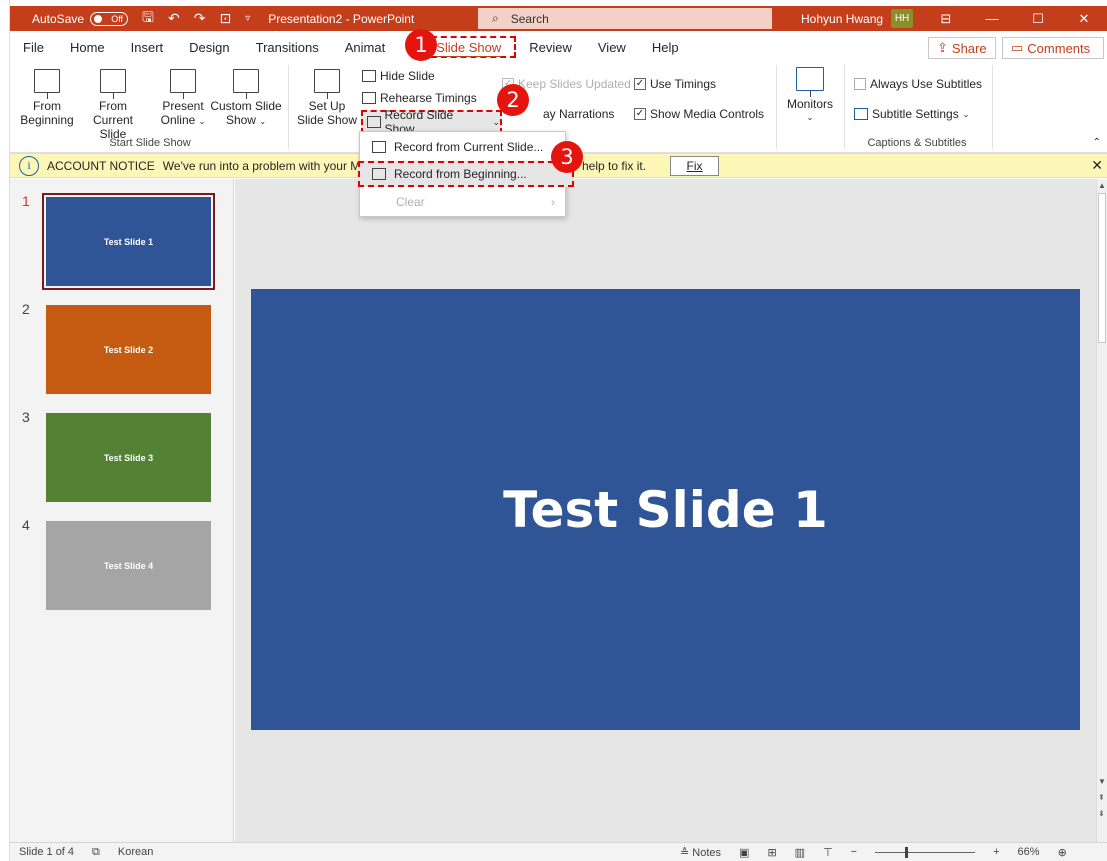 Image resolution: width=1107 pixels, height=861 pixels. What do you see at coordinates (209, 47) in the screenshot?
I see `tab-design: Design` at bounding box center [209, 47].